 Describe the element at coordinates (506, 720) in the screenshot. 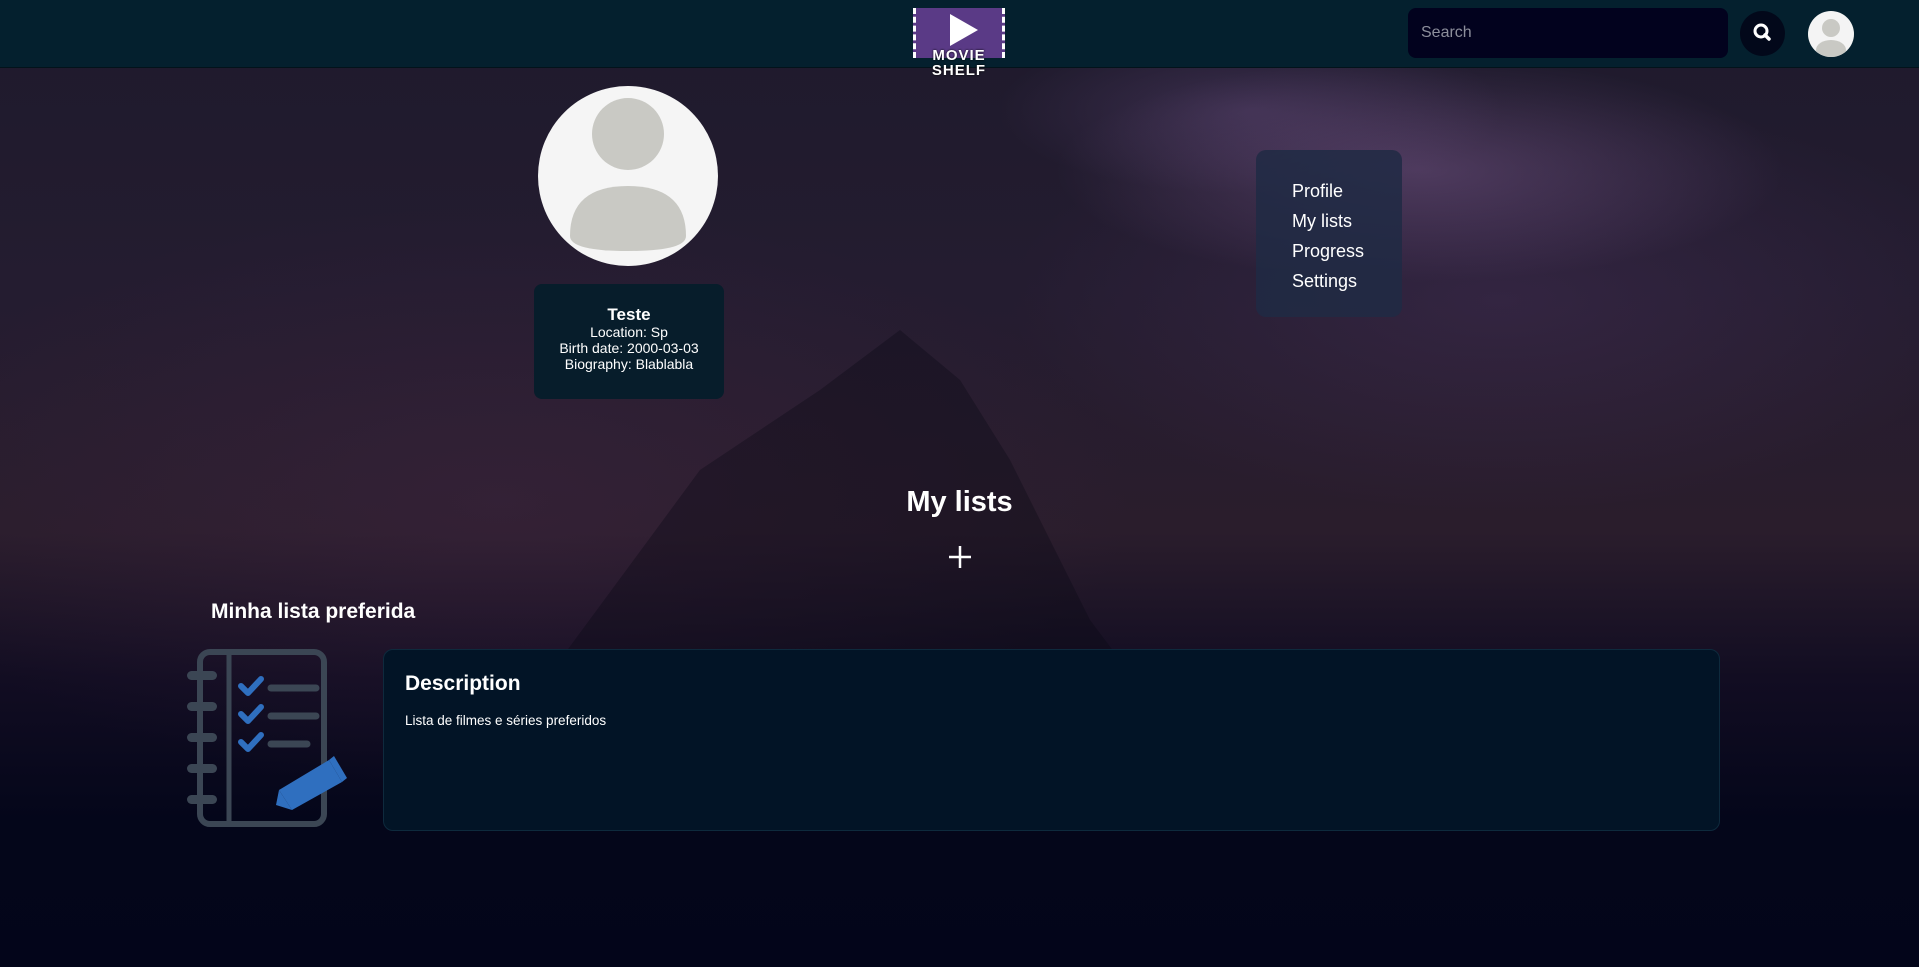

I see `description-text: Lista de filmes e séries preferidos` at that location.